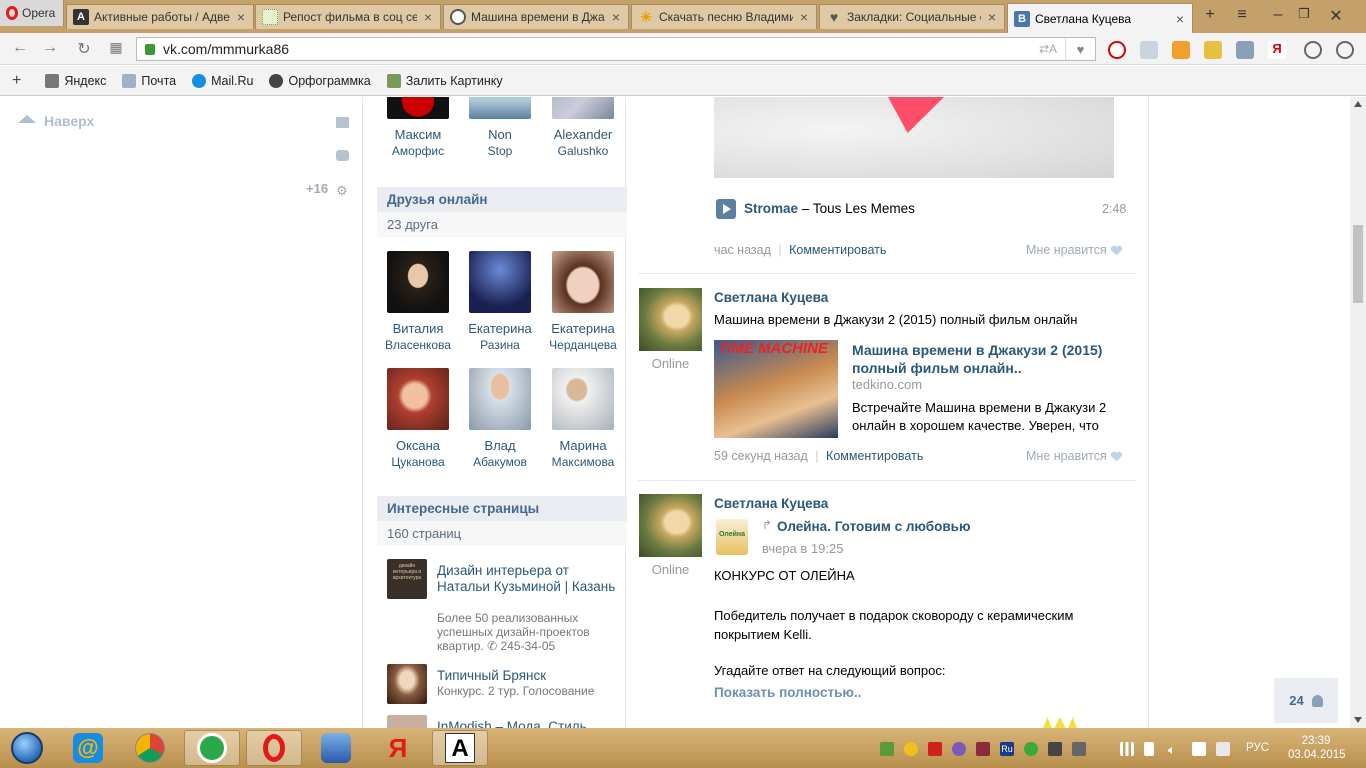  Describe the element at coordinates (1149, 749) in the screenshot. I see `battery-icon` at that location.